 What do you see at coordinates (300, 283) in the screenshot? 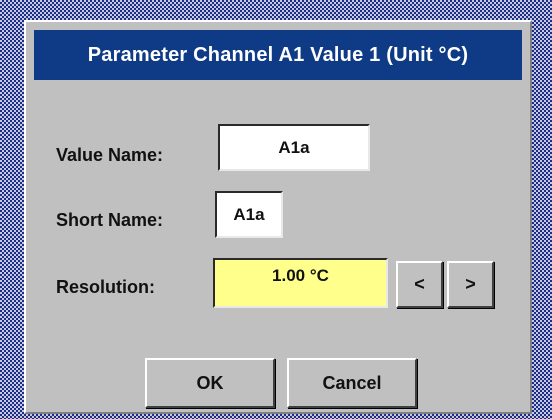
I see `resolution-field: 1.00 °C` at bounding box center [300, 283].